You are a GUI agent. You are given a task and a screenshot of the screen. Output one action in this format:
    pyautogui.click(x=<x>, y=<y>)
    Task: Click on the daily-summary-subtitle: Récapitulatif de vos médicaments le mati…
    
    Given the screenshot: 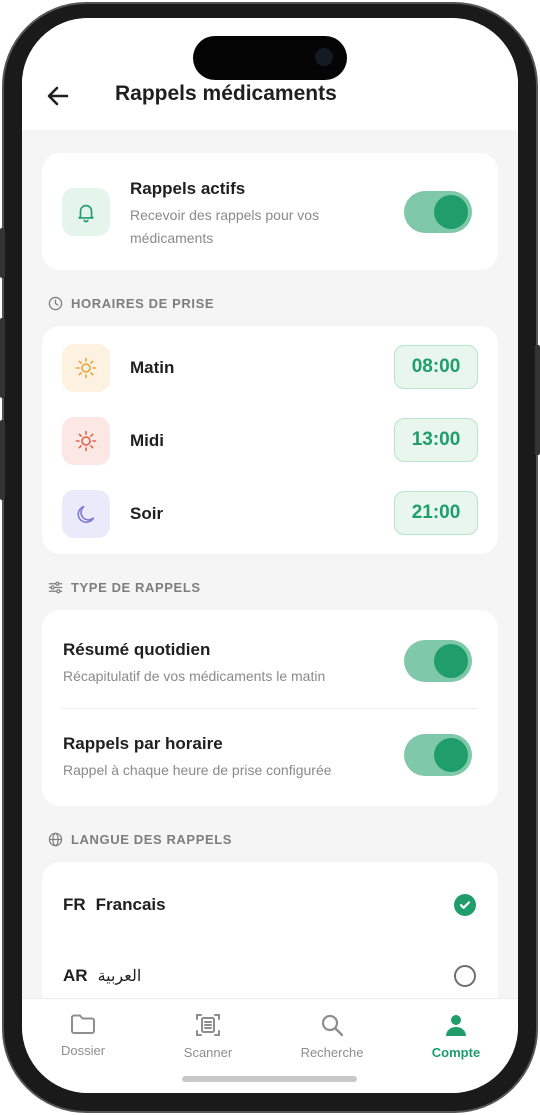 What is the action you would take?
    pyautogui.click(x=194, y=676)
    